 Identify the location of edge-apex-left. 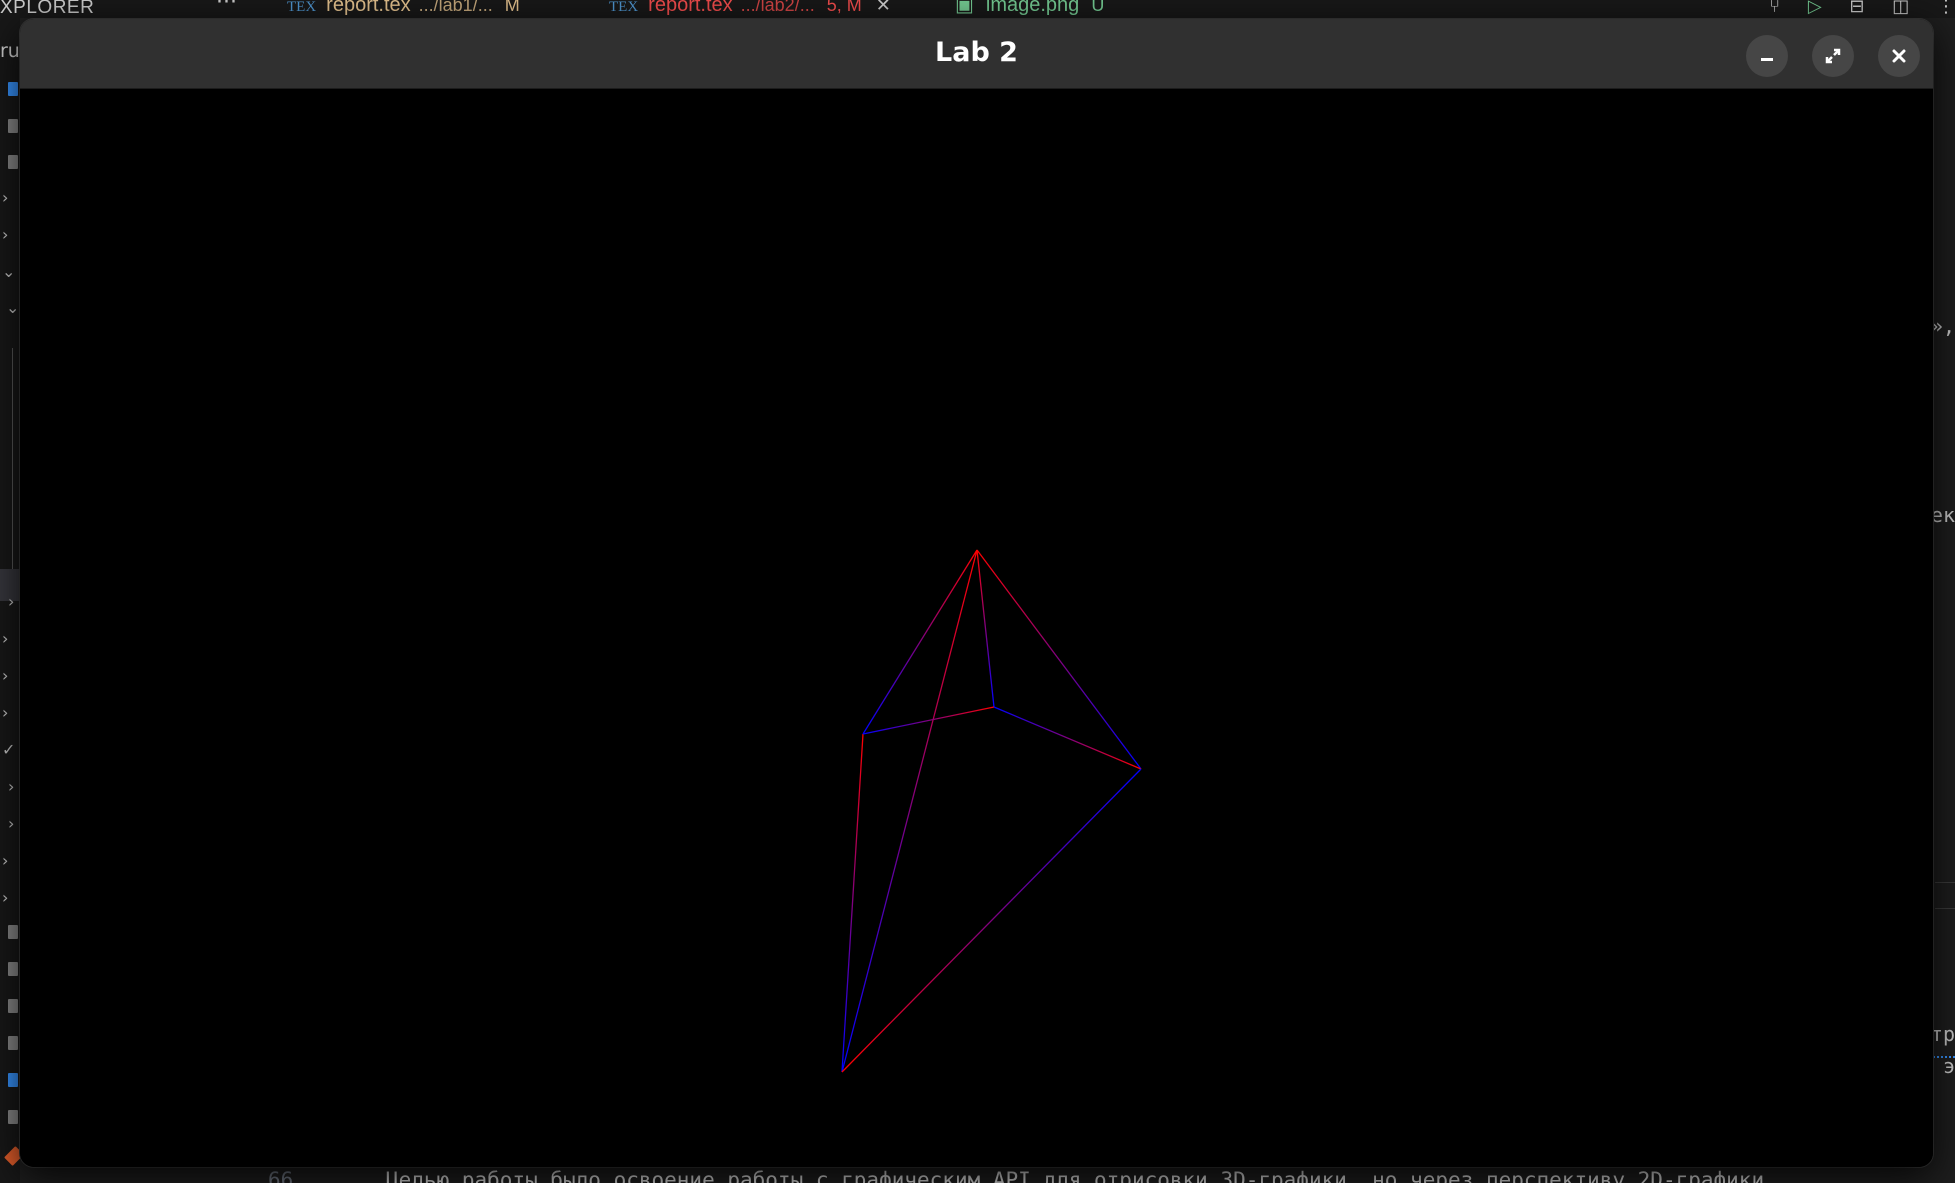
(920, 642).